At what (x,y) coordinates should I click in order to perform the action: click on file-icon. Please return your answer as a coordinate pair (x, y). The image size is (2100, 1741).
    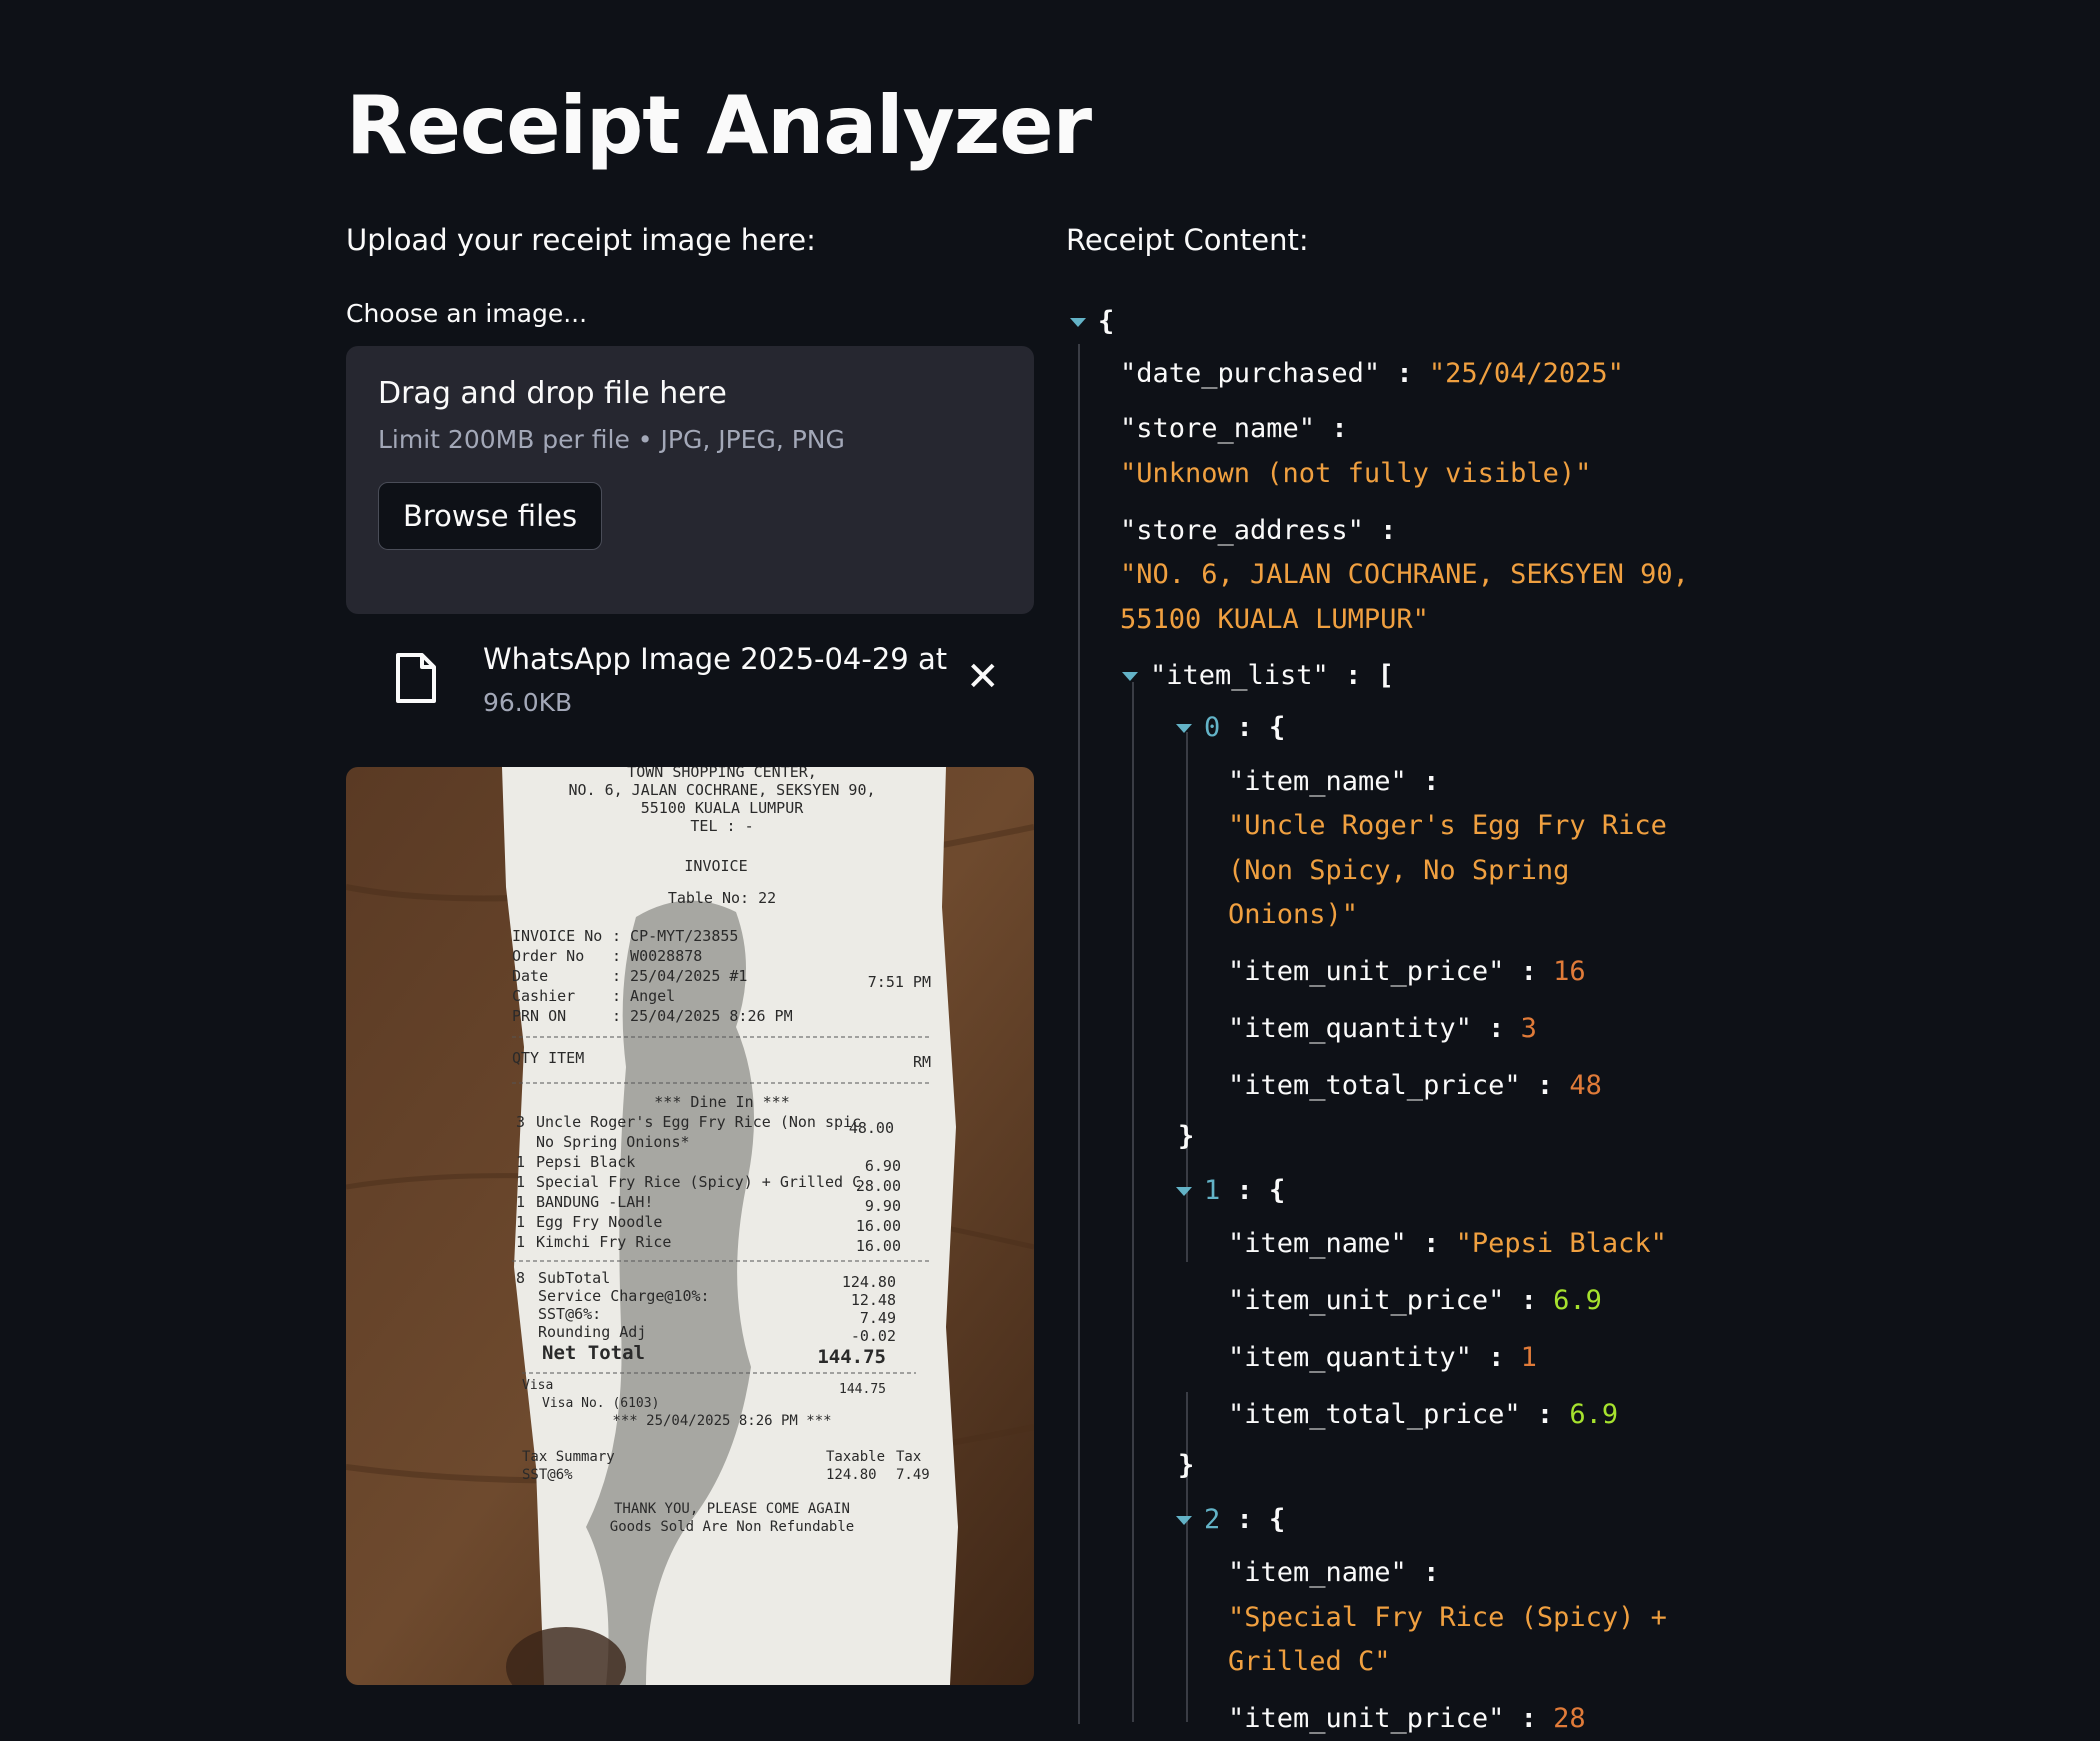
    Looking at the image, I should click on (416, 678).